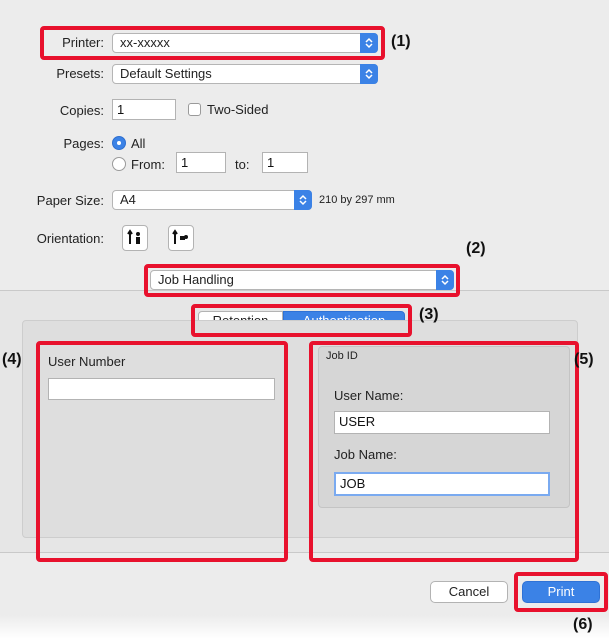 The image size is (609, 639). I want to click on printer-popup: xx-xxxxx, so click(245, 43).